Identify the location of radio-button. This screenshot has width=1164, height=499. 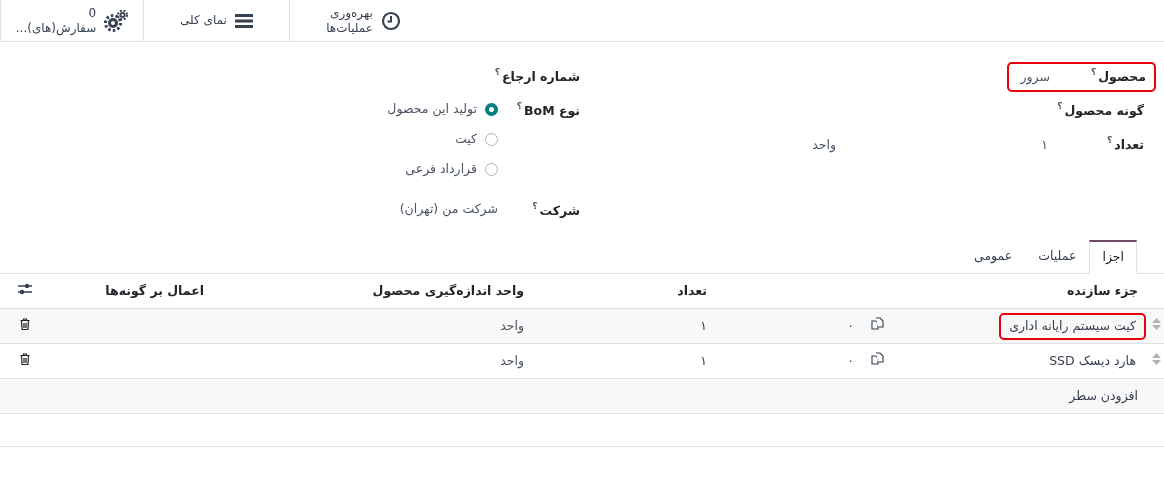
(491, 109).